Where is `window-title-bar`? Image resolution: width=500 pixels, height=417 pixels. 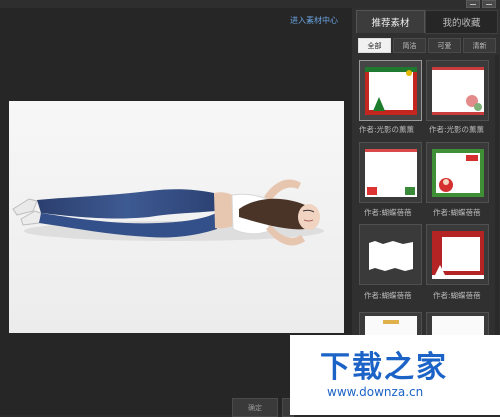 window-title-bar is located at coordinates (250, 4).